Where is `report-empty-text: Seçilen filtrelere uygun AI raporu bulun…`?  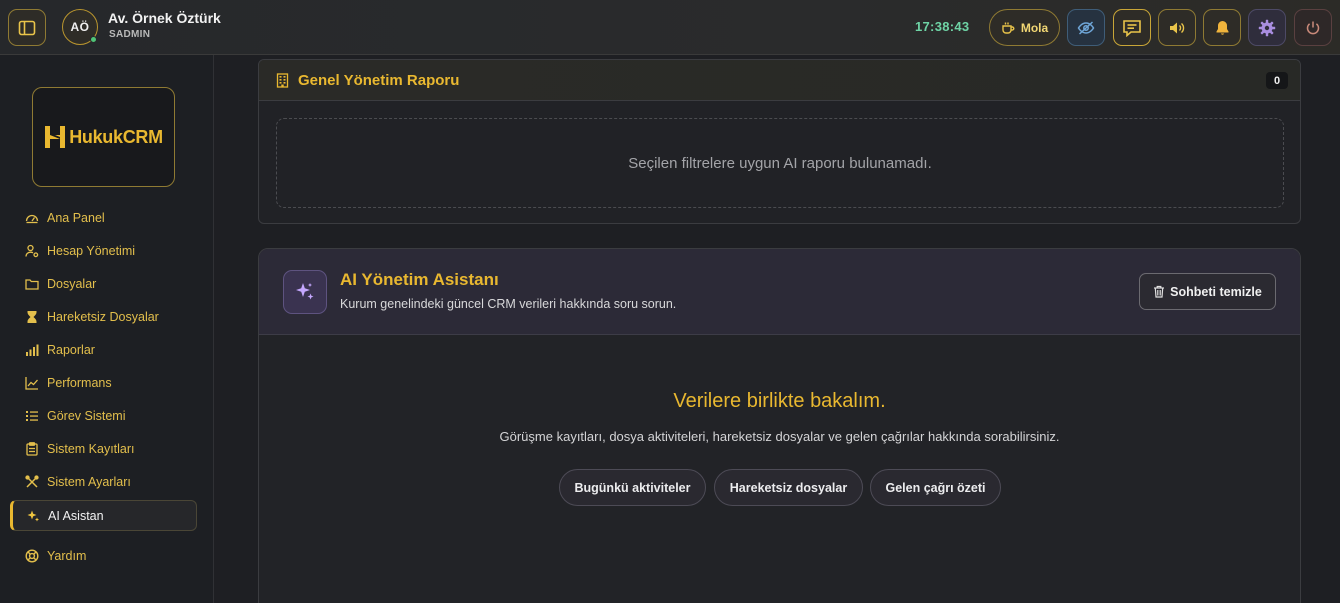 report-empty-text: Seçilen filtrelere uygun AI raporu bulun… is located at coordinates (780, 163).